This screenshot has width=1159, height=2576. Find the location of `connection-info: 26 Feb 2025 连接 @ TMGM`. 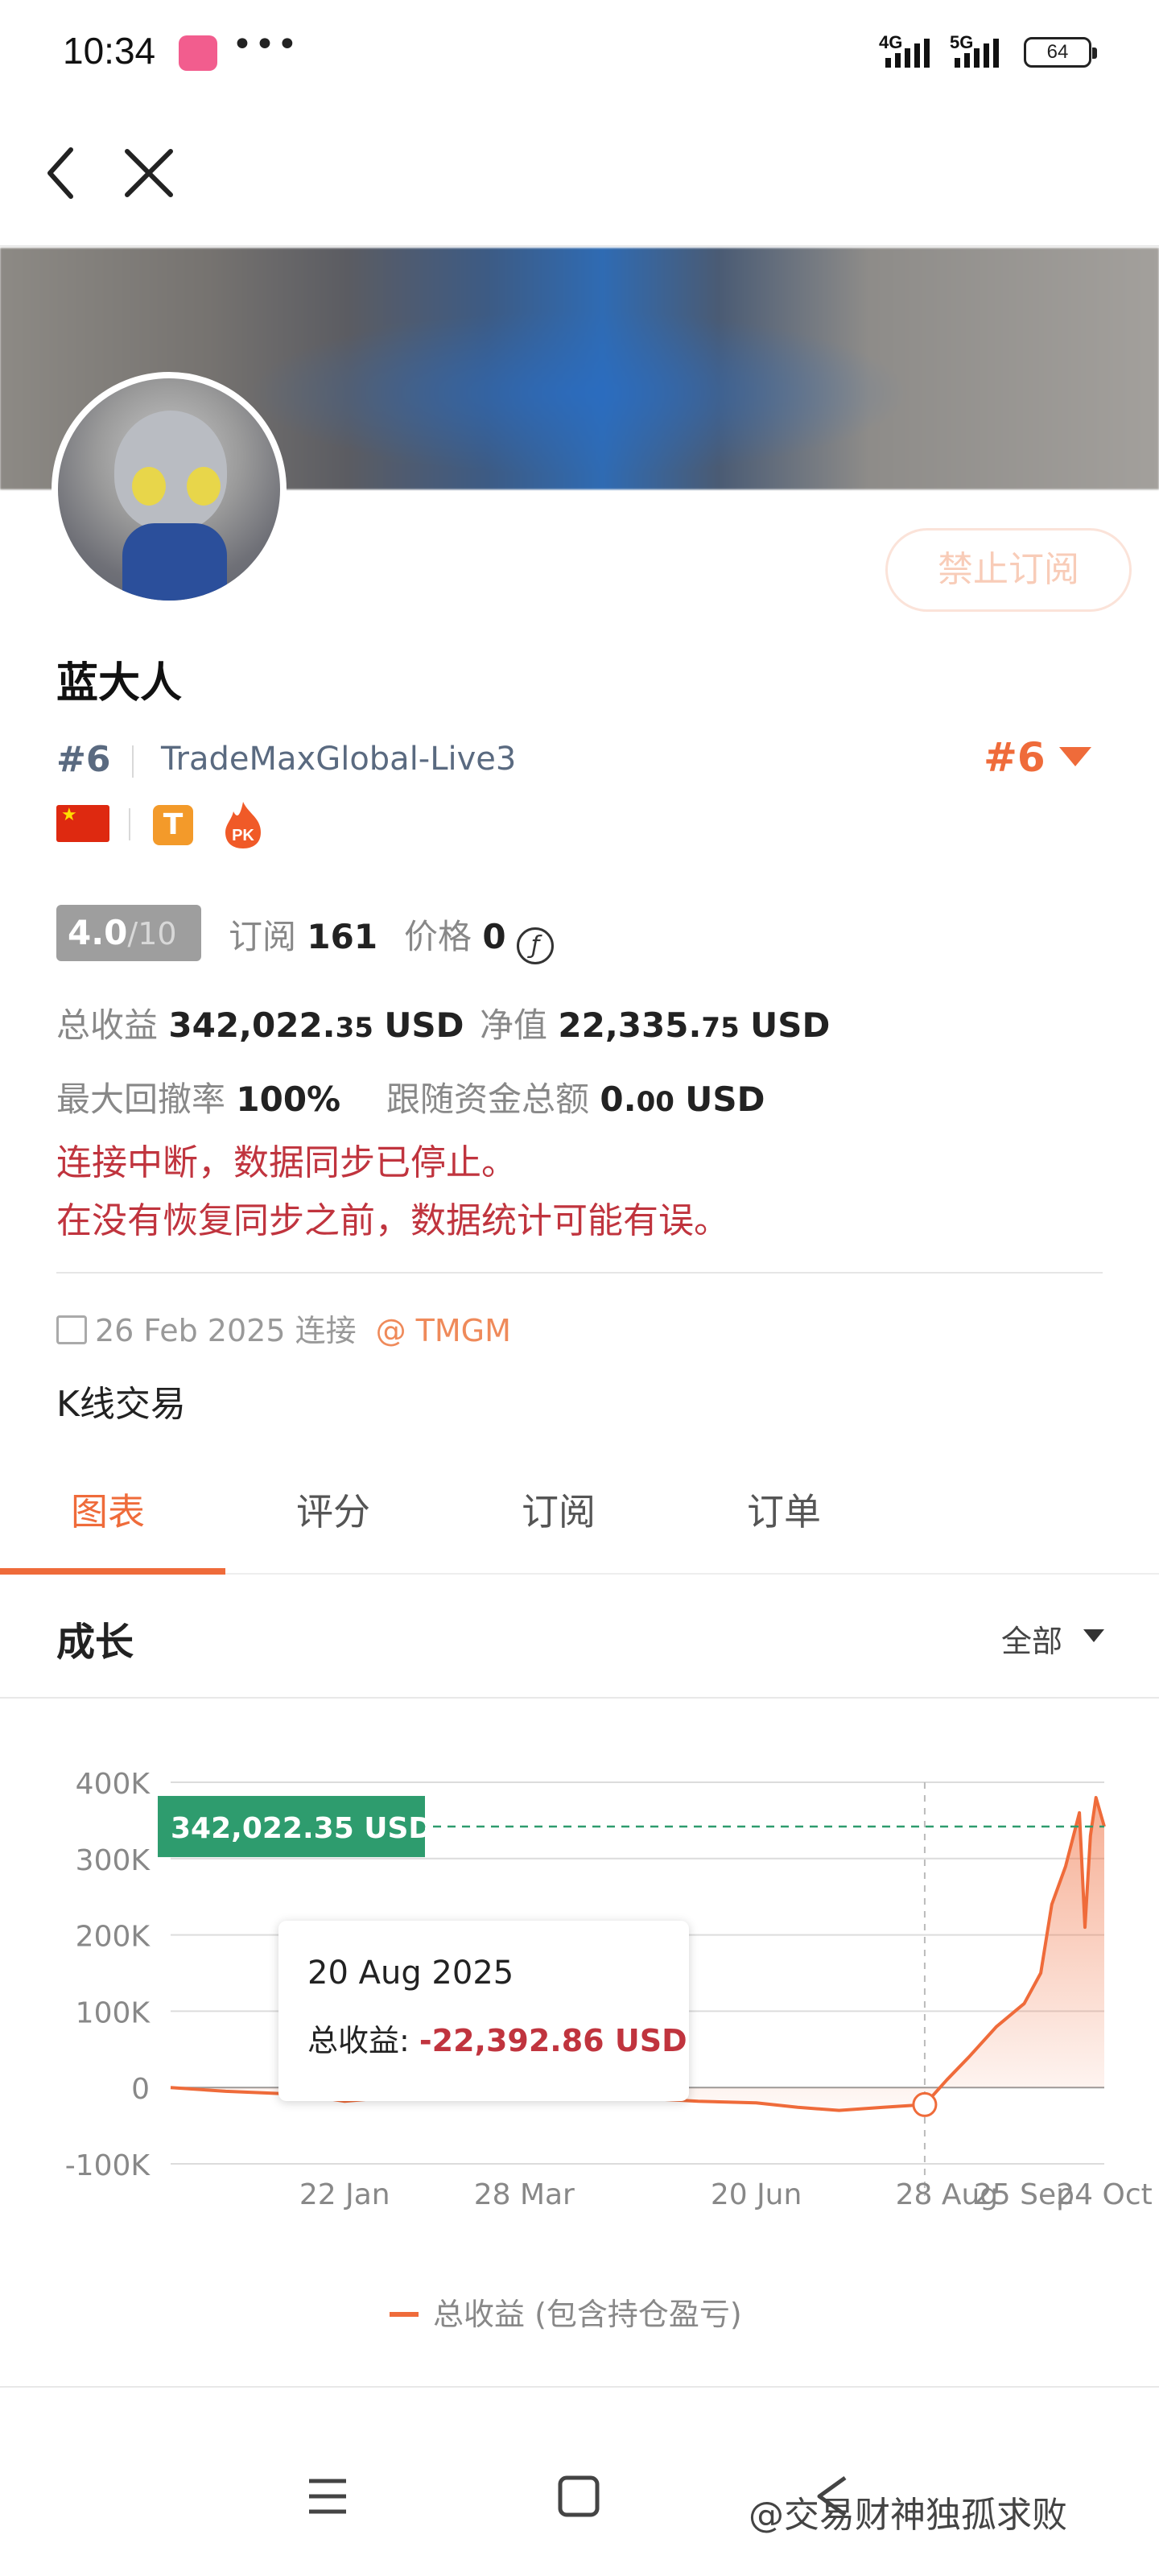

connection-info: 26 Feb 2025 连接 @ TMGM is located at coordinates (283, 1328).